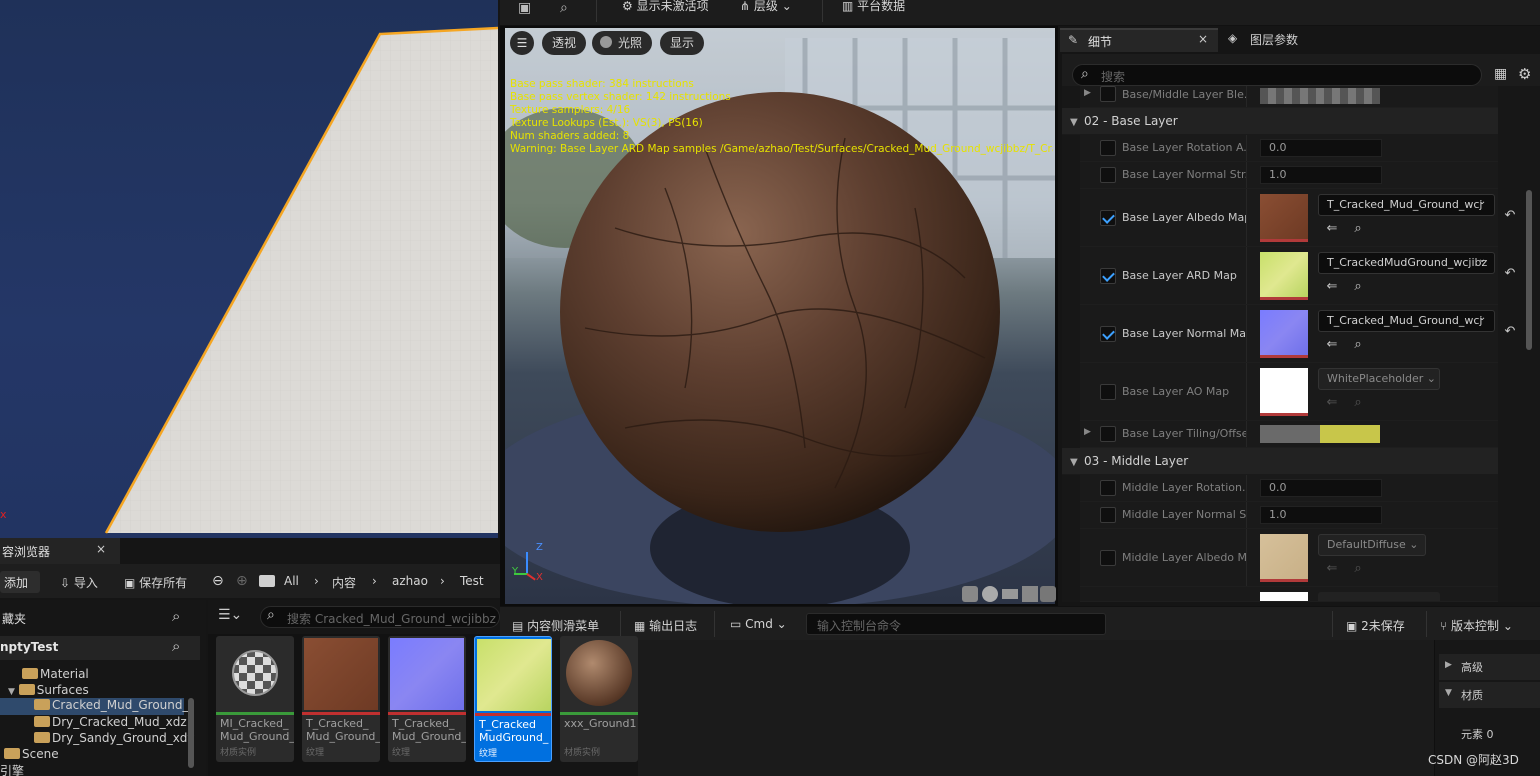 The width and height of the screenshot is (1540, 776). I want to click on cmd-dropdown: ▭ Cmd ⌄, so click(758, 624).